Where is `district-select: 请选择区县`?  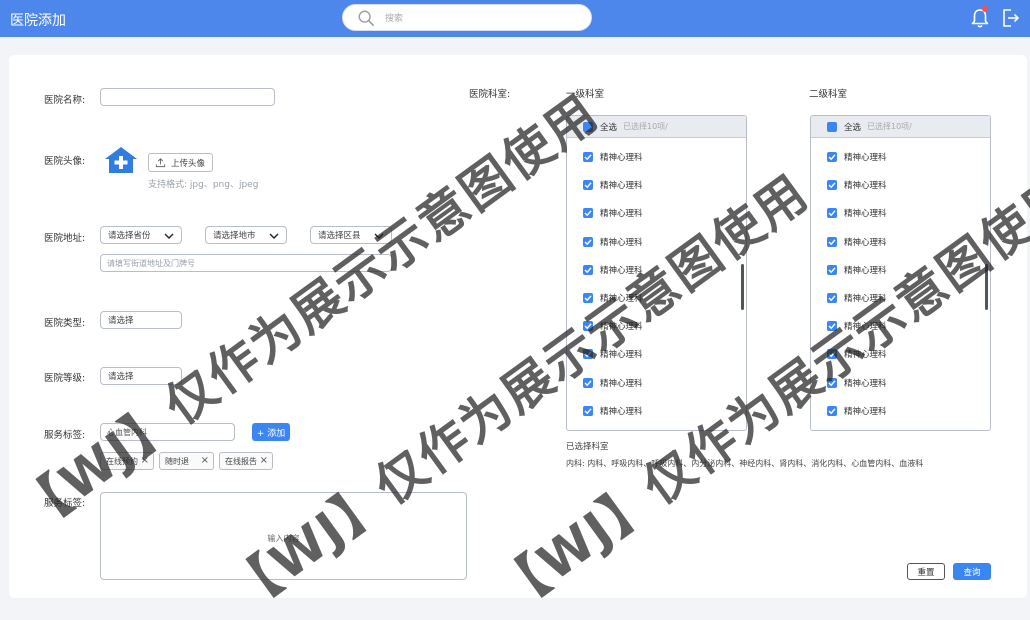
district-select: 请选择区县 is located at coordinates (351, 235).